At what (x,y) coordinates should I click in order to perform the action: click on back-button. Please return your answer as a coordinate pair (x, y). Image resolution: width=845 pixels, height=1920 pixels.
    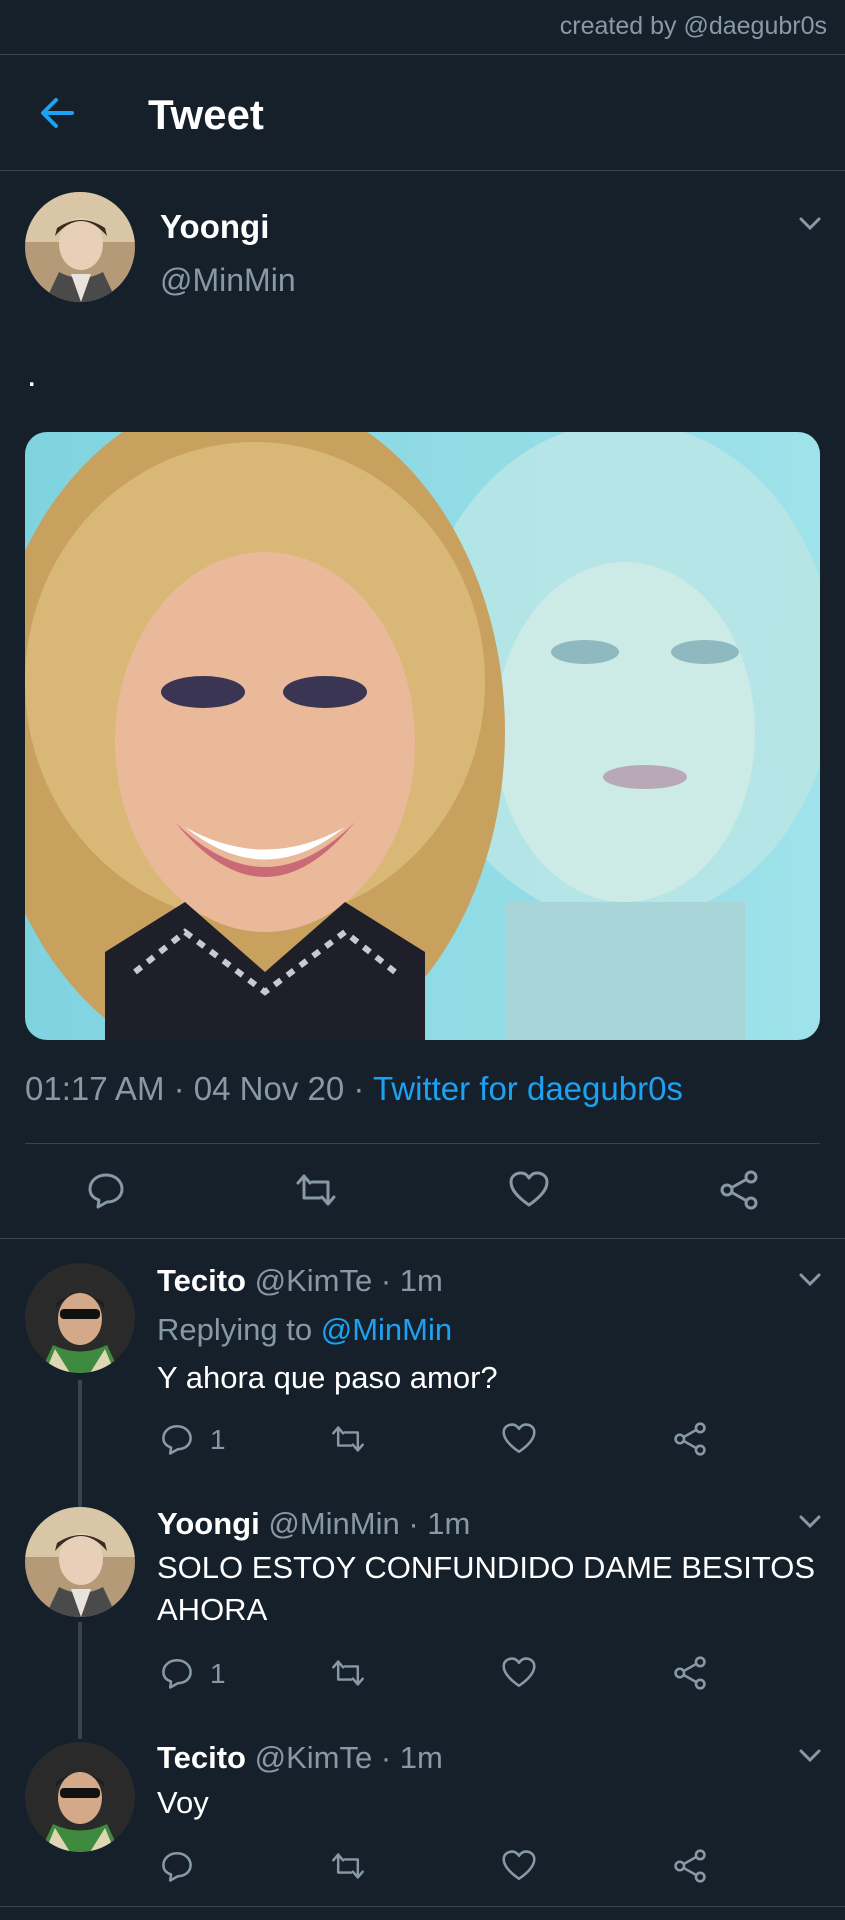
    Looking at the image, I should click on (57, 113).